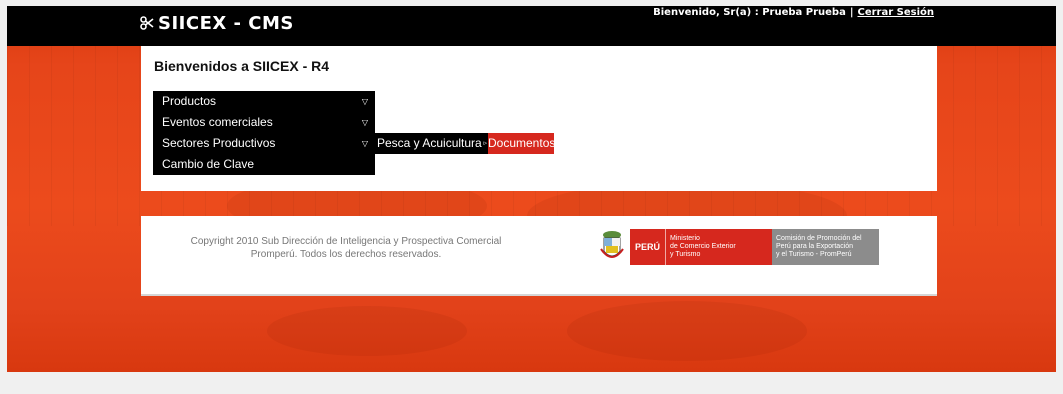 The height and width of the screenshot is (394, 1063). Describe the element at coordinates (219, 143) in the screenshot. I see `menu-item-label: Sectores Productivos` at that location.